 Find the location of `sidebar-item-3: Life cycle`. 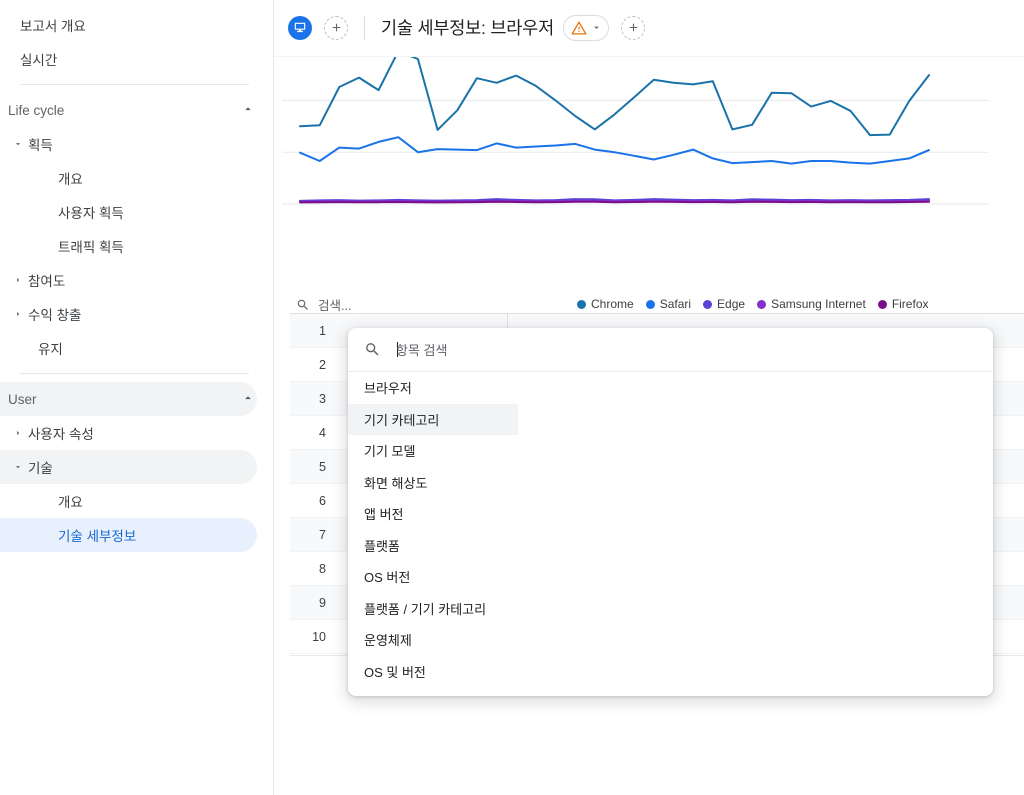

sidebar-item-3: Life cycle is located at coordinates (128, 110).